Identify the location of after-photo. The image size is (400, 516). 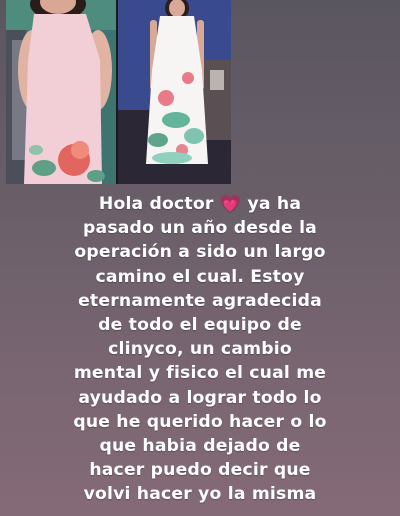
(174, 92).